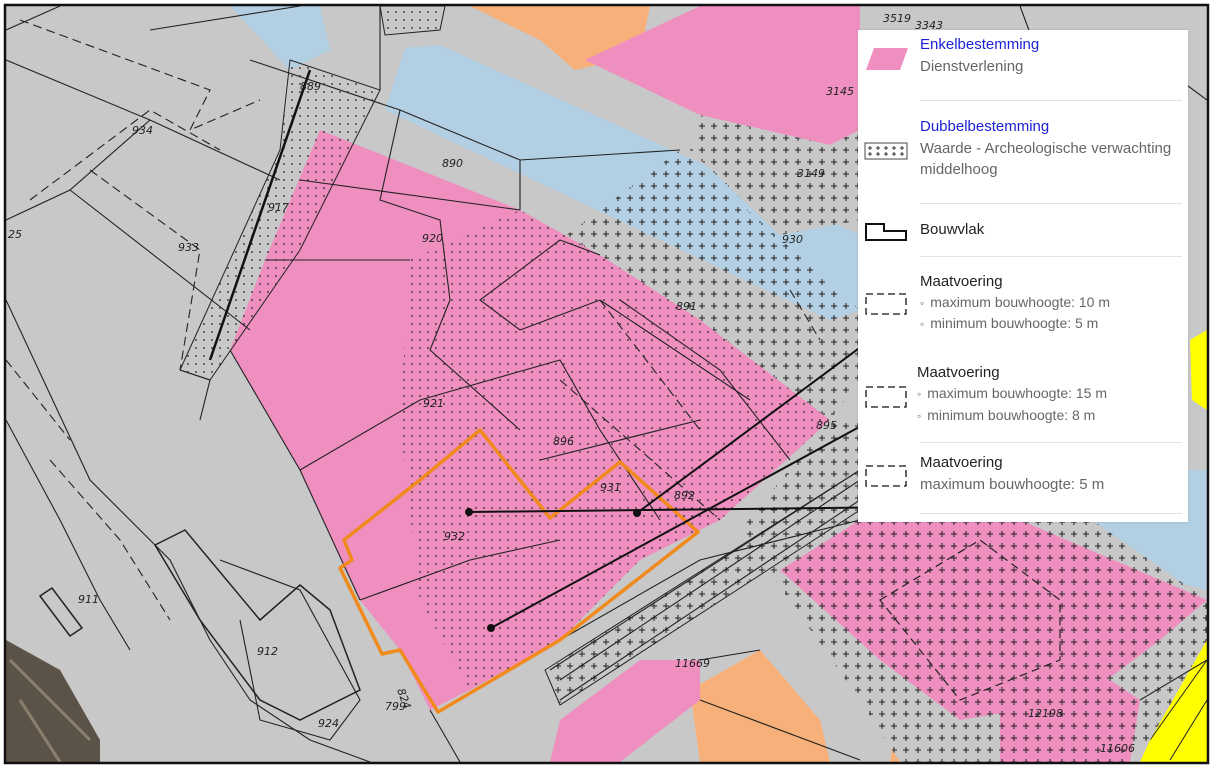 The height and width of the screenshot is (768, 1213). I want to click on parcel-label: 911, so click(88, 599).